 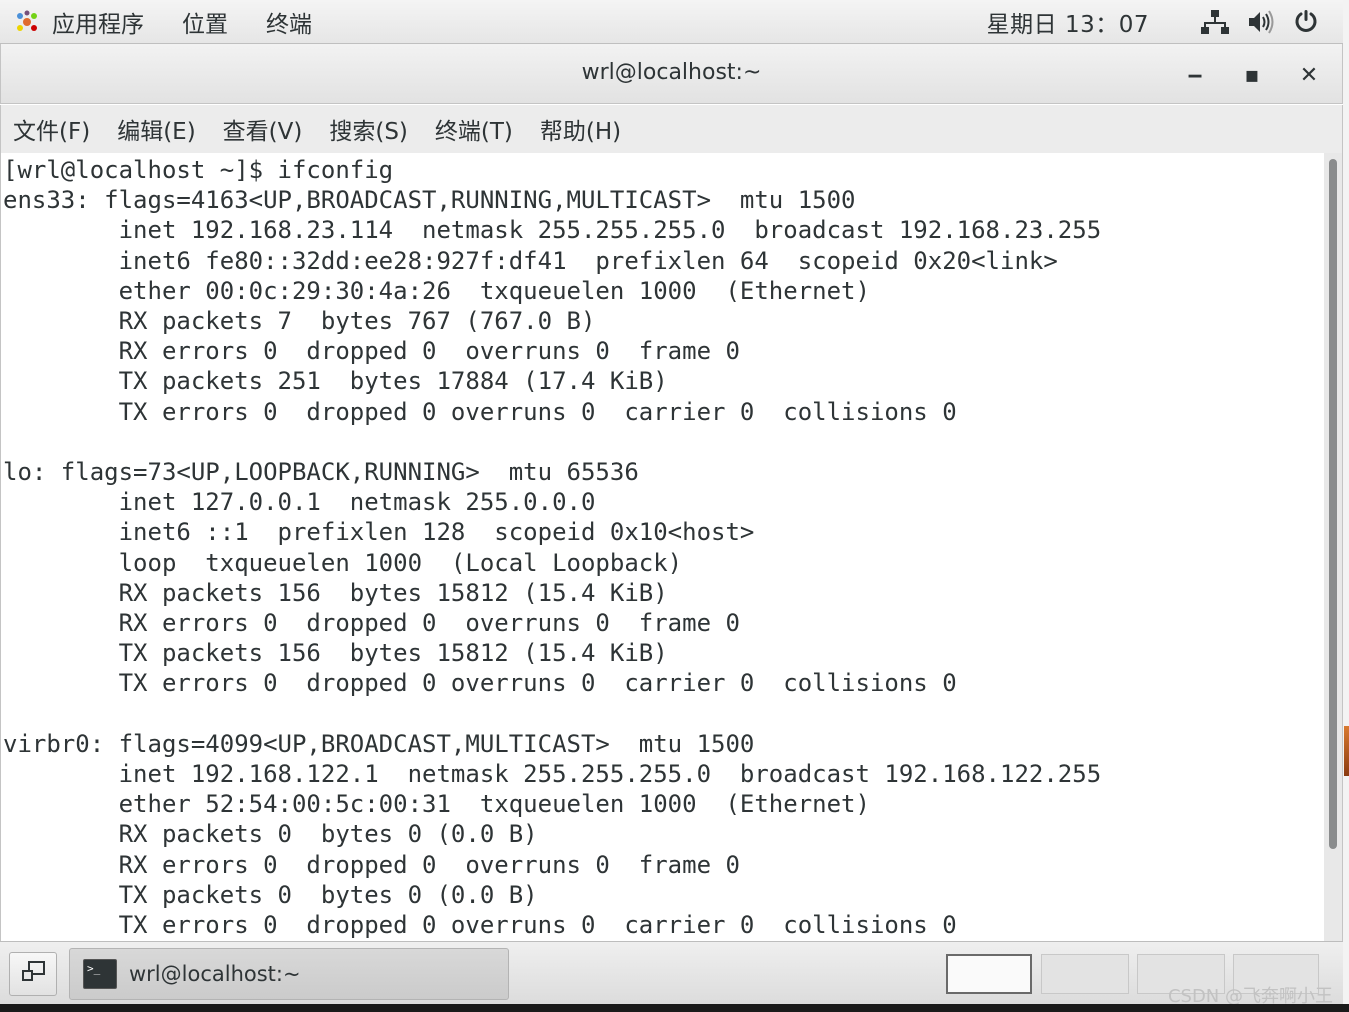 I want to click on terminal-line: RX packets 7 bytes 767 (767.0 B), so click(x=299, y=321).